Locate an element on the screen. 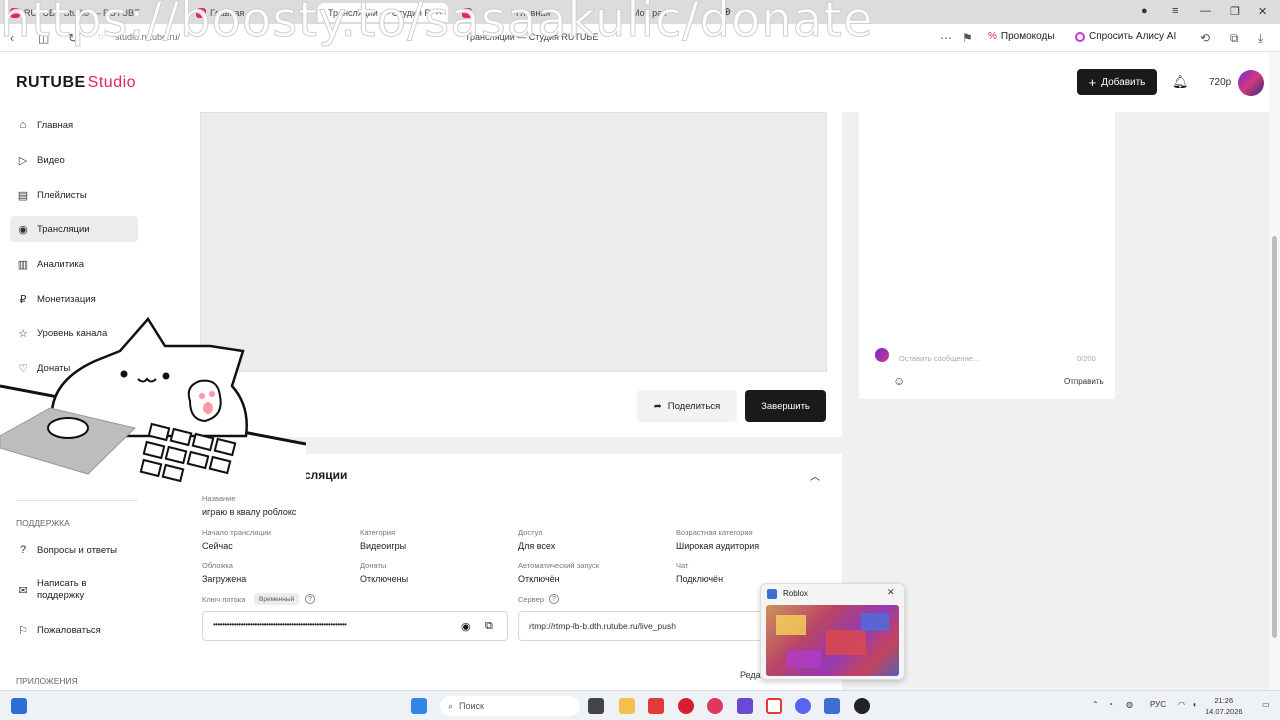 The width and height of the screenshot is (1280, 720). sidebar-item-label: Написать в поддержку is located at coordinates (62, 589).